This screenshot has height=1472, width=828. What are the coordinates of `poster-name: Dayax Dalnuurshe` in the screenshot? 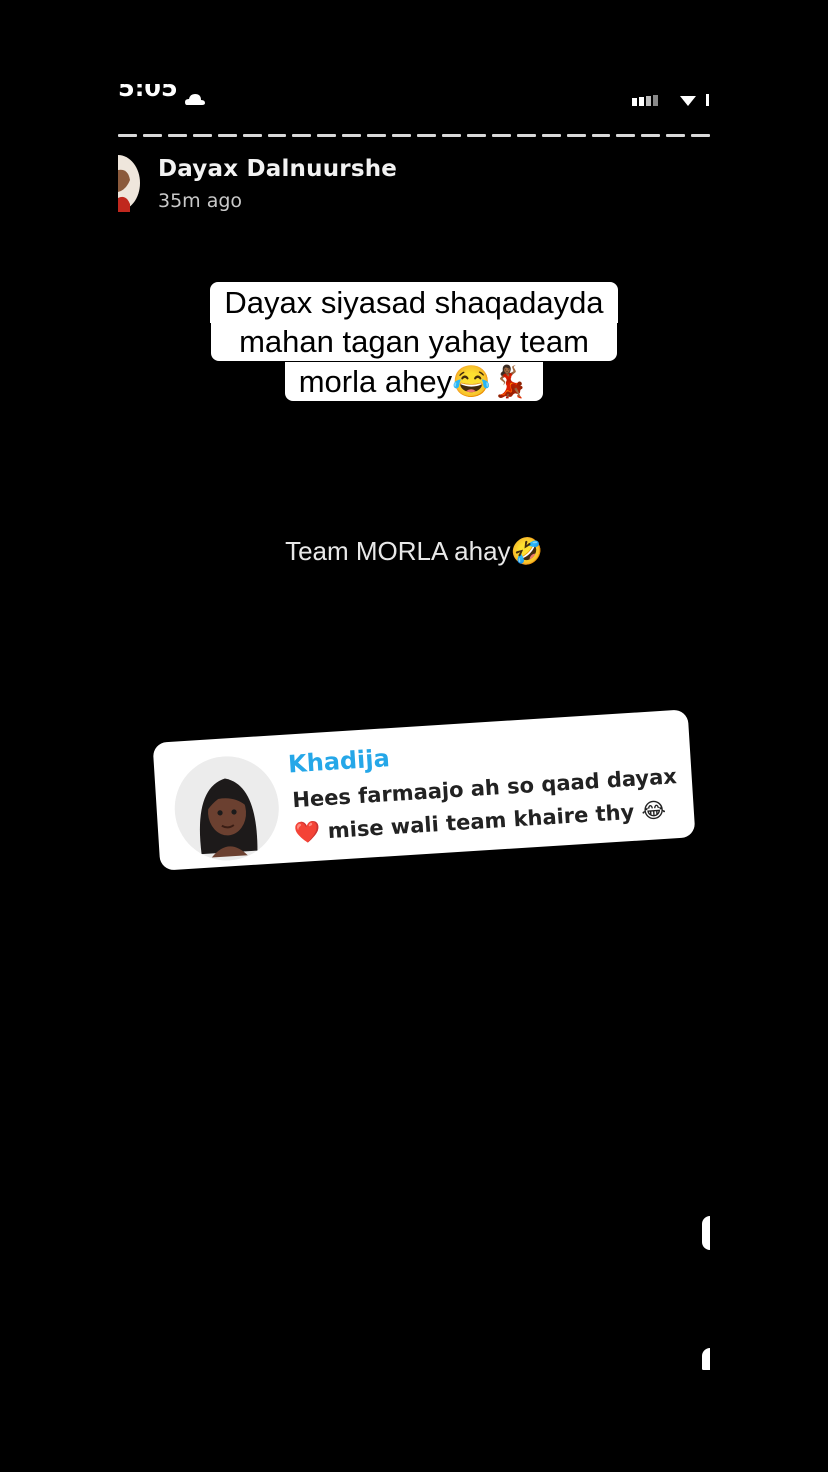 It's located at (277, 169).